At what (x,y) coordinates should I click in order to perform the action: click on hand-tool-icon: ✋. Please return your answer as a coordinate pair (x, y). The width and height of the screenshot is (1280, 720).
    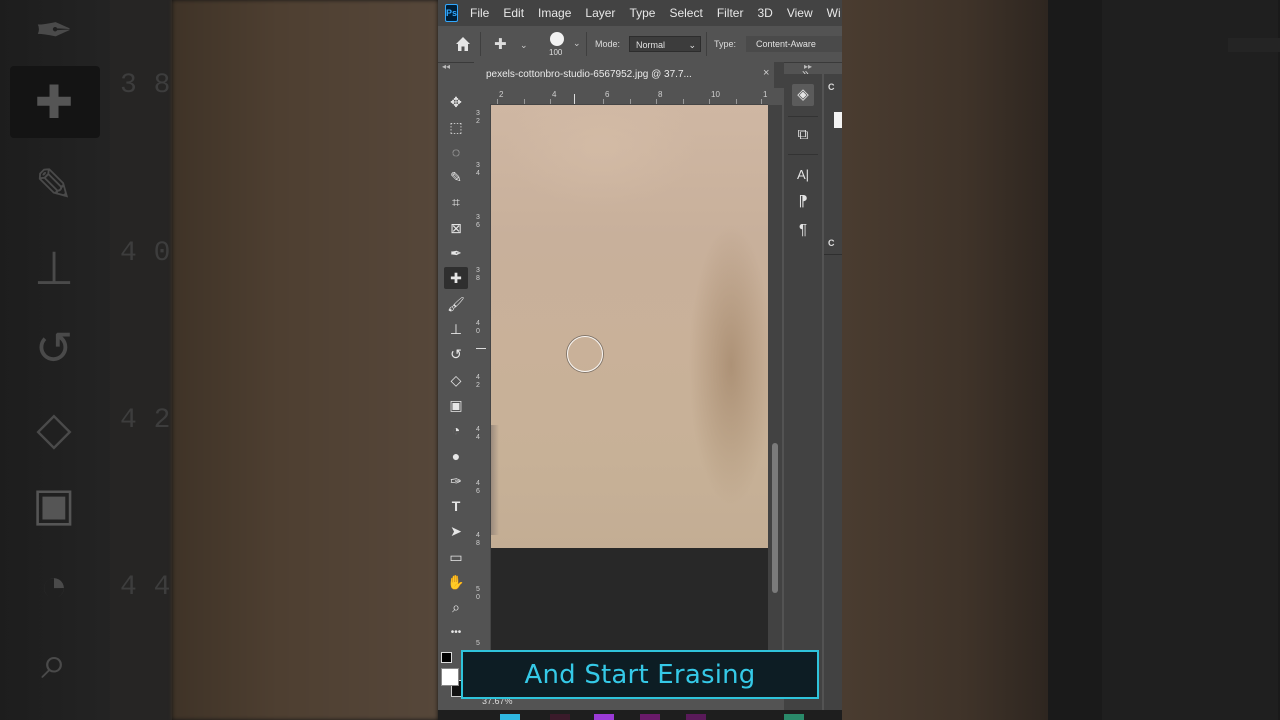
    Looking at the image, I should click on (456, 582).